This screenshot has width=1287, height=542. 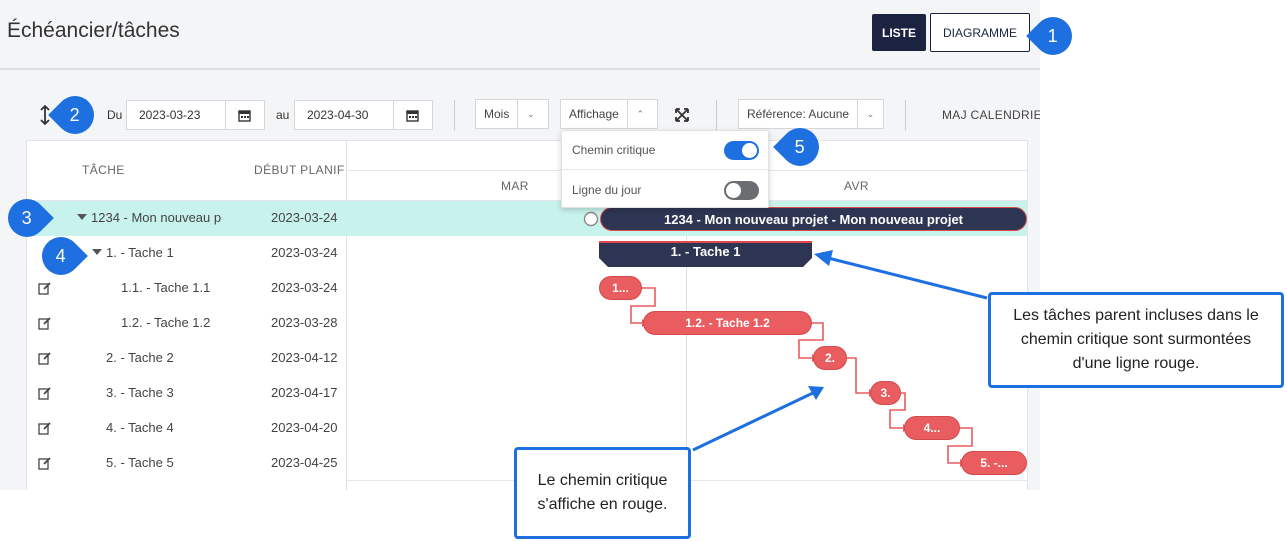 I want to click on callout-number: 3, so click(x=27, y=217).